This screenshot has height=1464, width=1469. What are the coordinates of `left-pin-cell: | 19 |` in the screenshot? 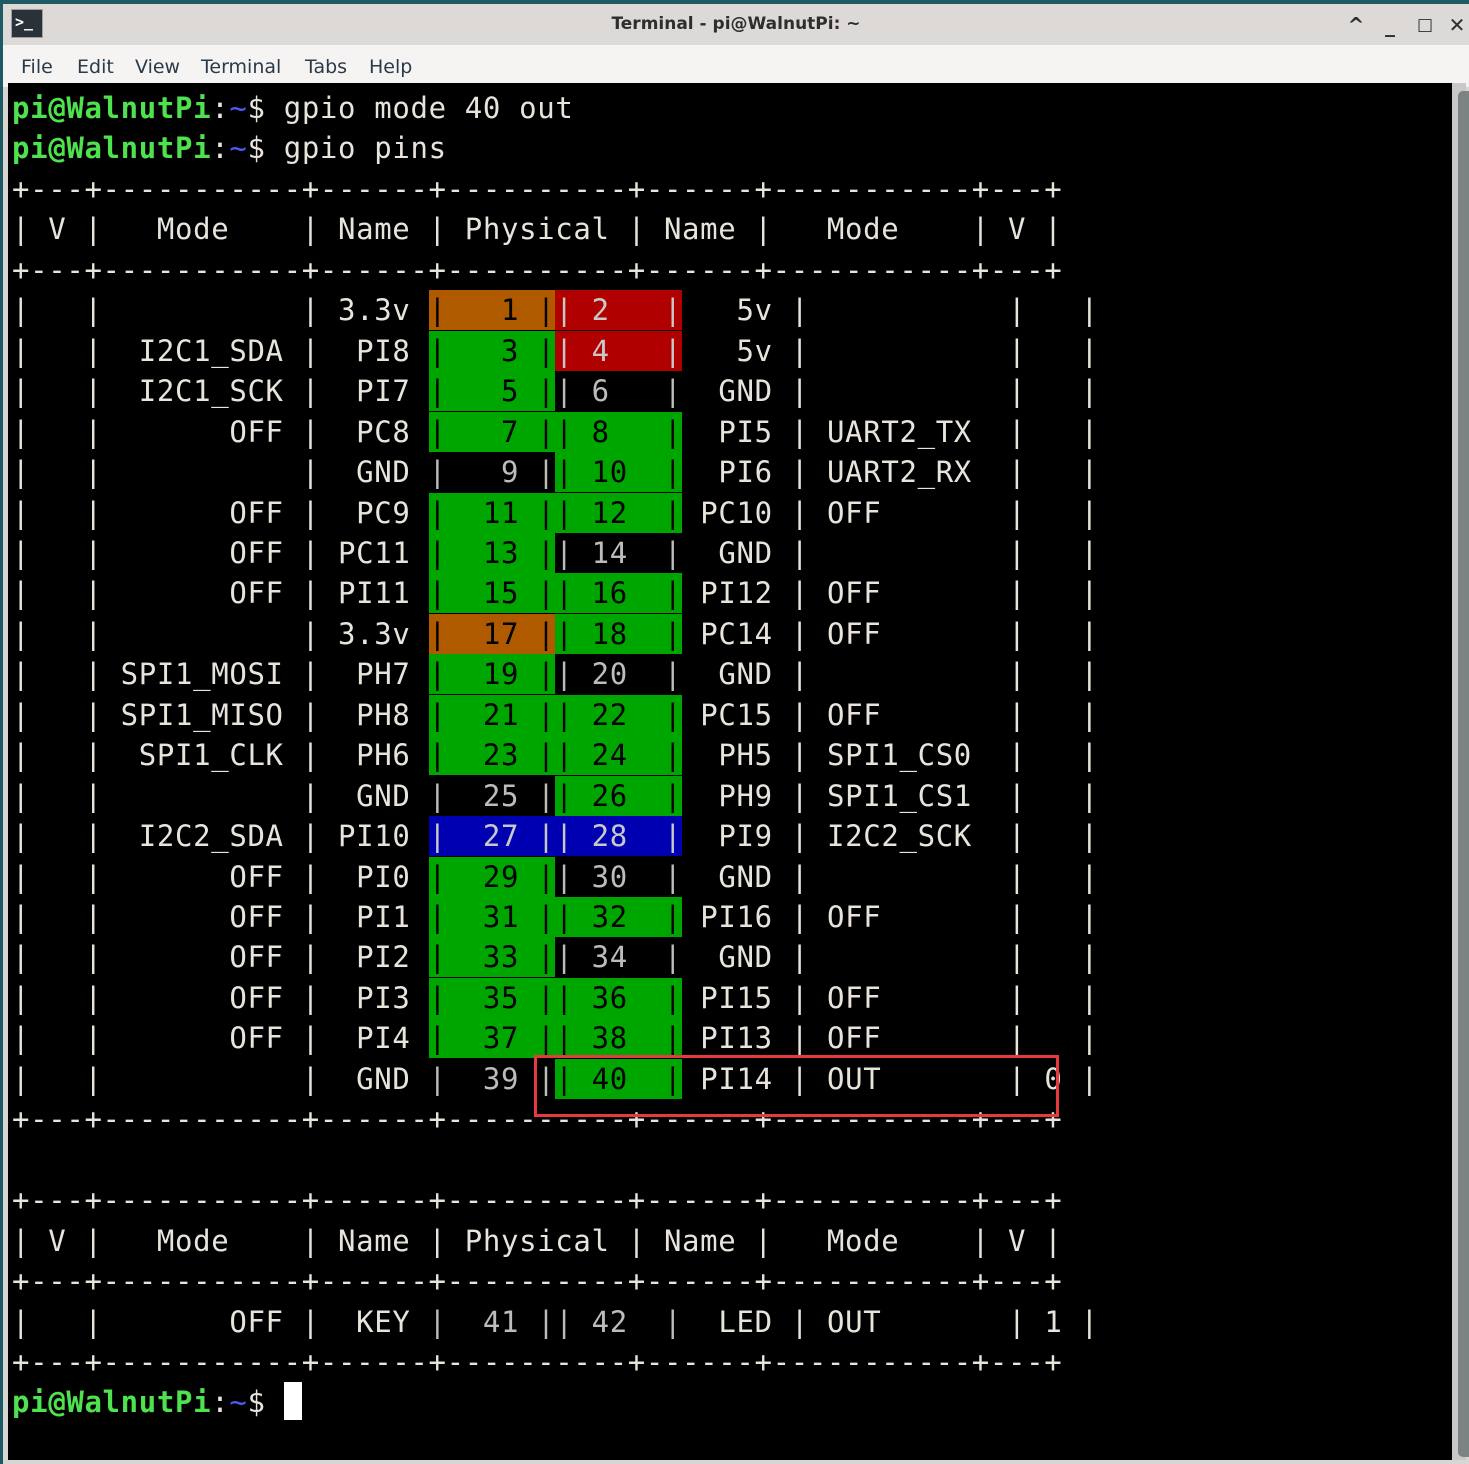 It's located at (492, 674).